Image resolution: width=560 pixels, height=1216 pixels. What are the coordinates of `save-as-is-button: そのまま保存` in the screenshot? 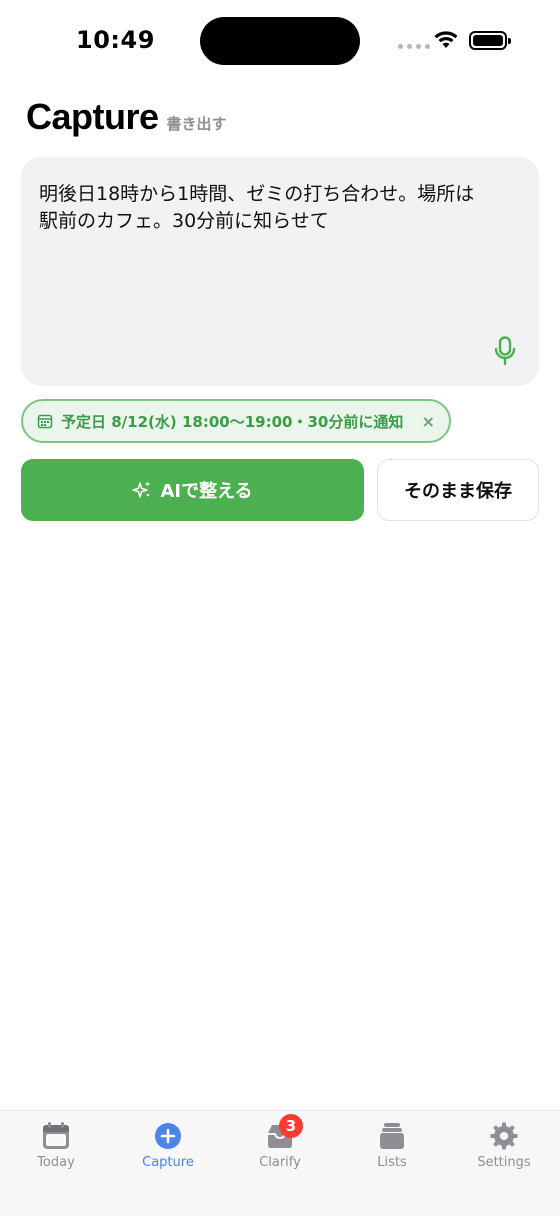 It's located at (458, 490).